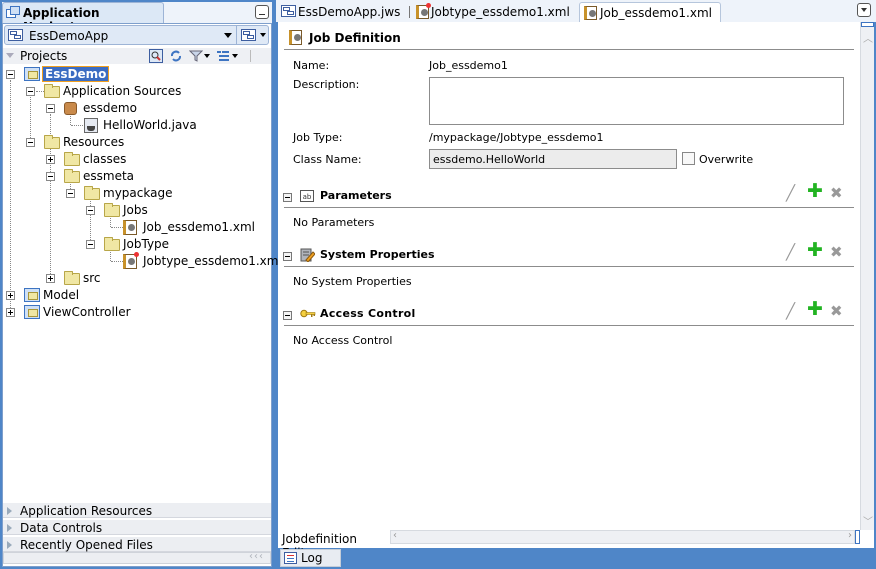  Describe the element at coordinates (69, 36) in the screenshot. I see `application-selector-value: EssDemoApp` at that location.